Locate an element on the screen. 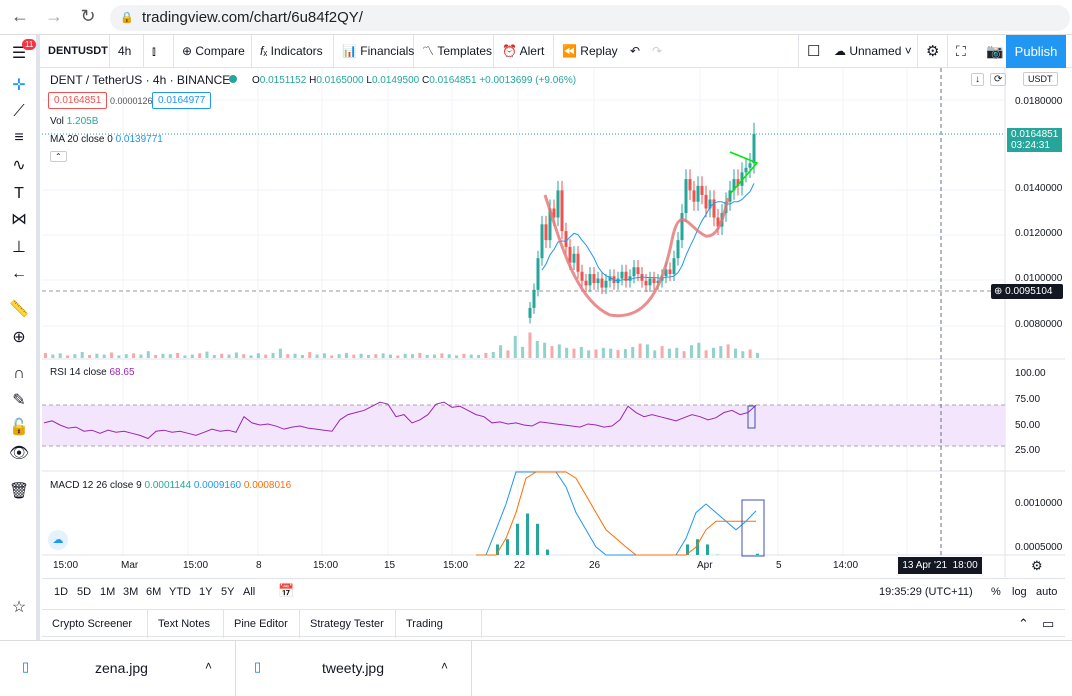 The height and width of the screenshot is (696, 1072). range-5d: 5D is located at coordinates (84, 592).